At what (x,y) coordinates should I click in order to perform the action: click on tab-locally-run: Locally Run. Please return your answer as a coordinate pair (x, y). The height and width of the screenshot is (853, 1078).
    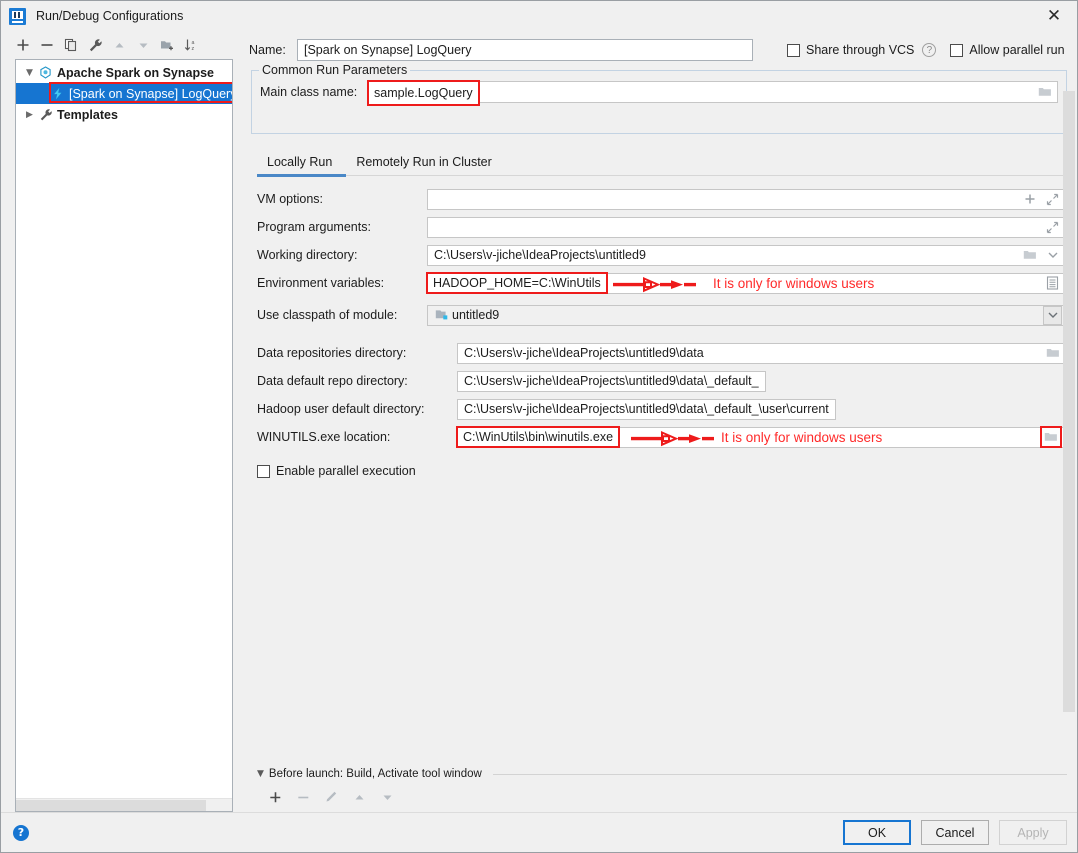
    Looking at the image, I should click on (302, 162).